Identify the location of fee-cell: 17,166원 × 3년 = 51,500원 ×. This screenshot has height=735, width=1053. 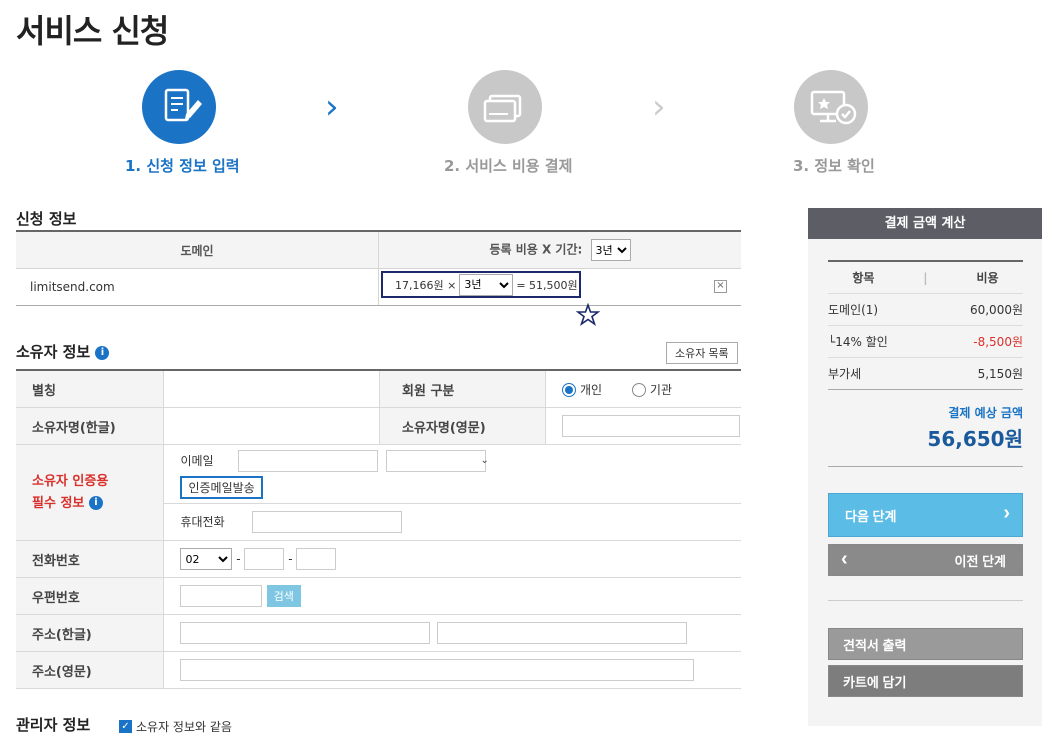
(559, 287).